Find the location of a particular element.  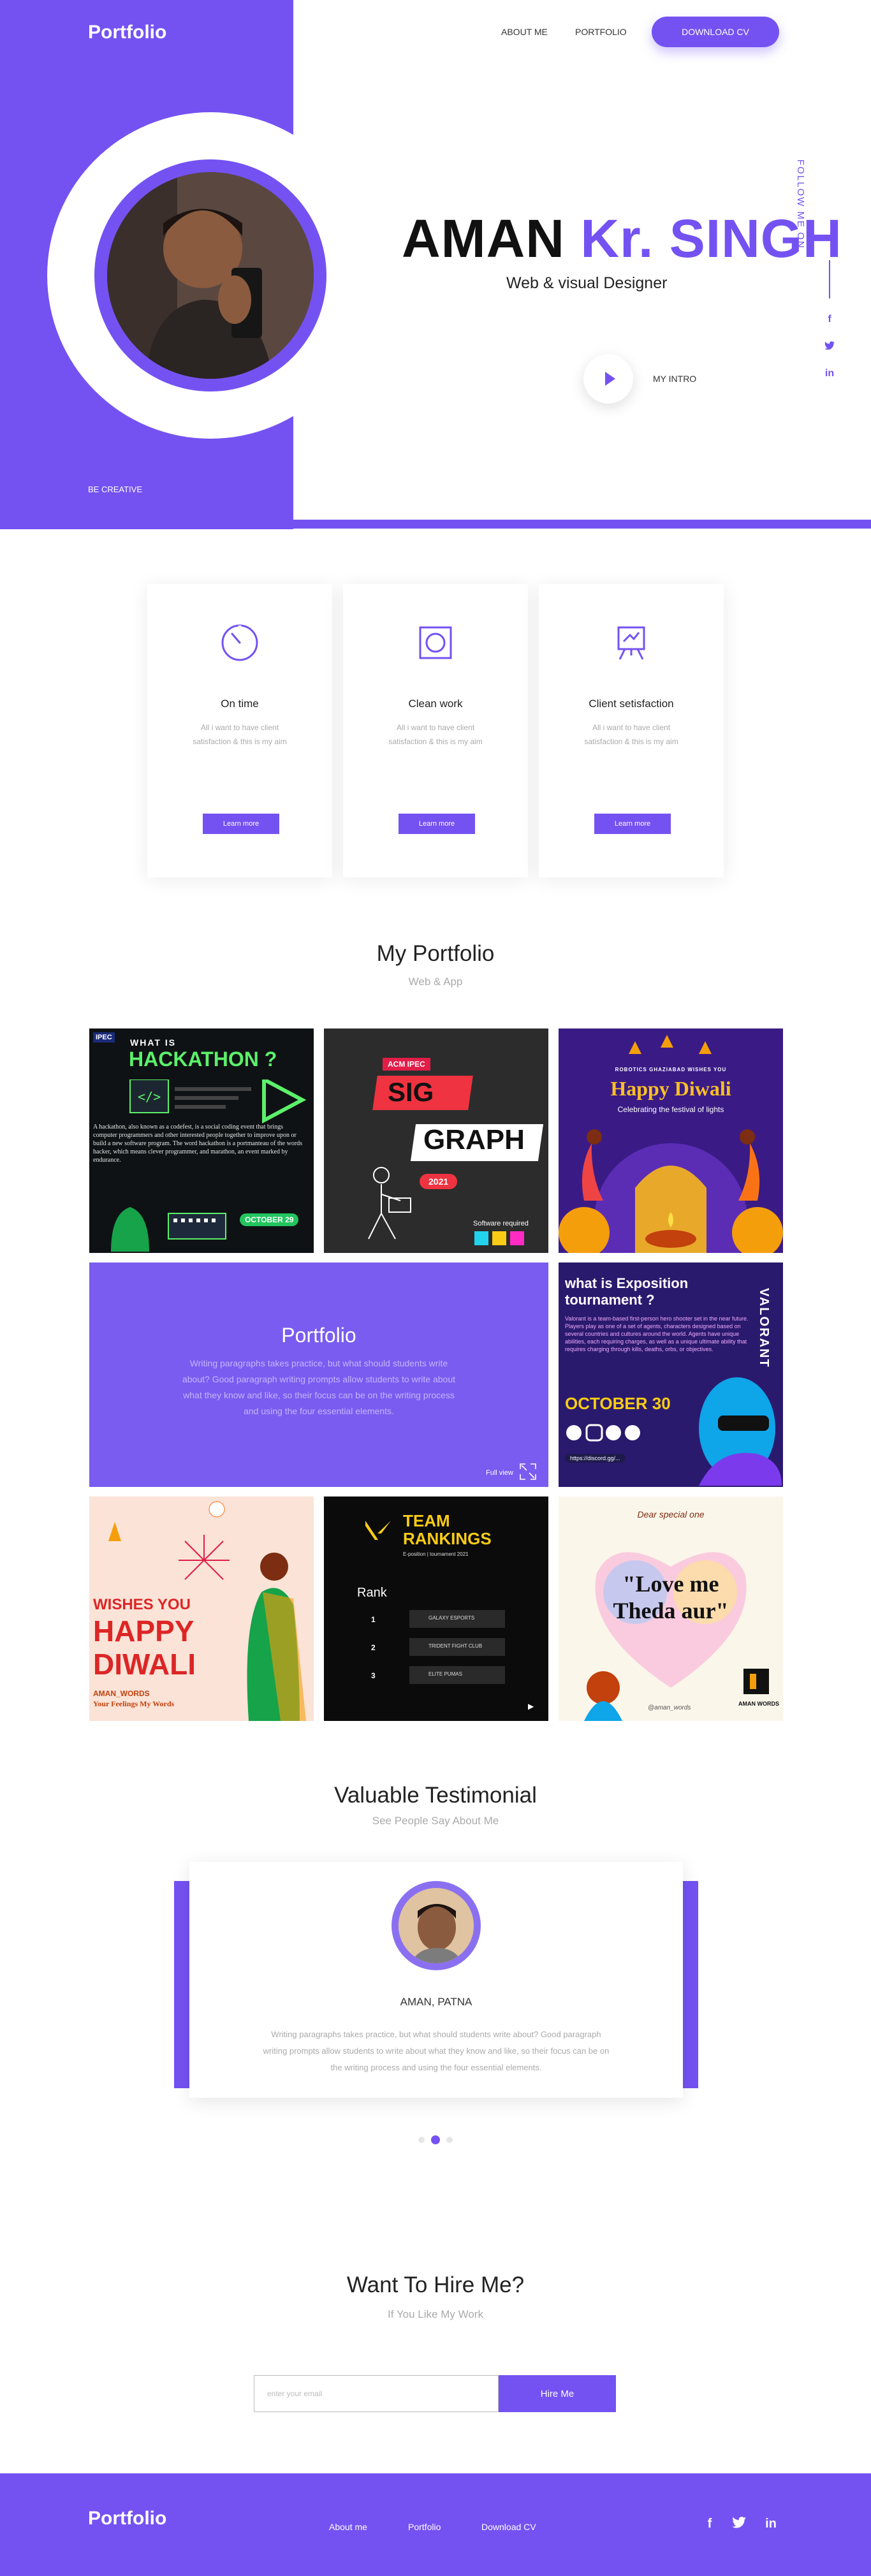

testimonial-title: Valuable Testimonial is located at coordinates (435, 1796).